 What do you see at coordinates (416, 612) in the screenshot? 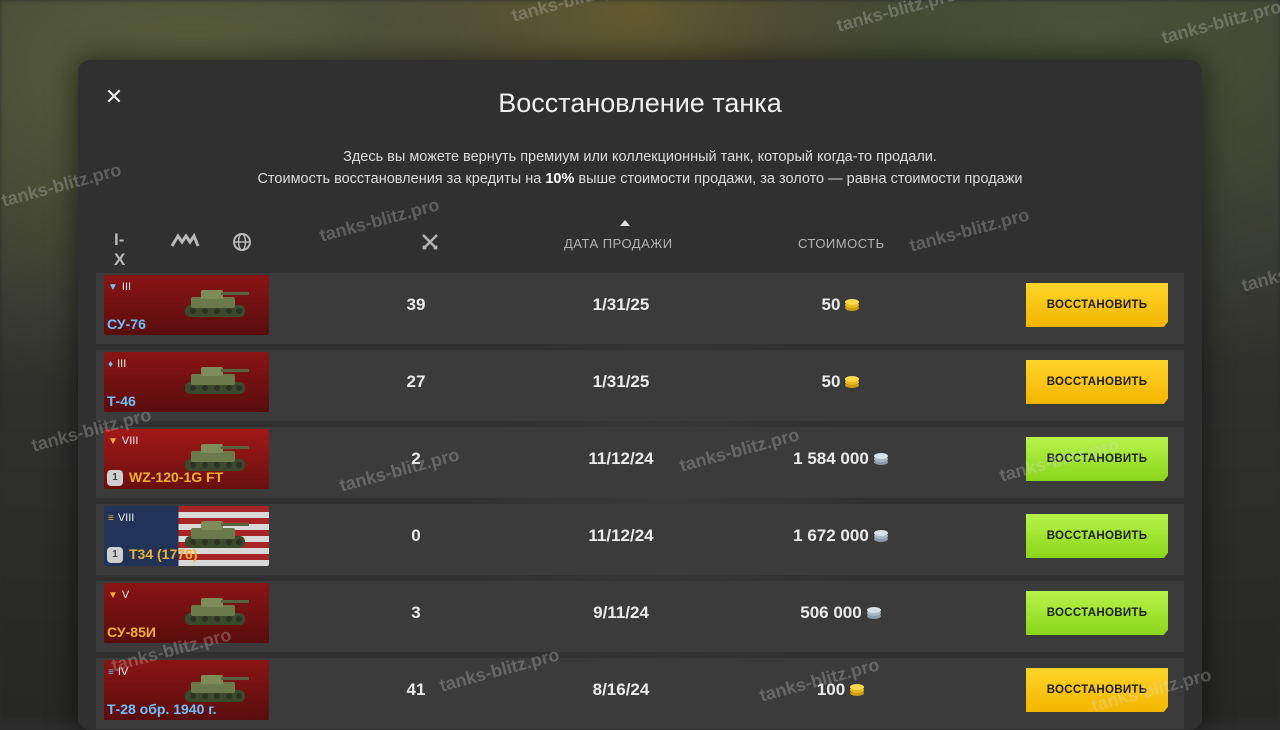
I see `battles-count: 3` at bounding box center [416, 612].